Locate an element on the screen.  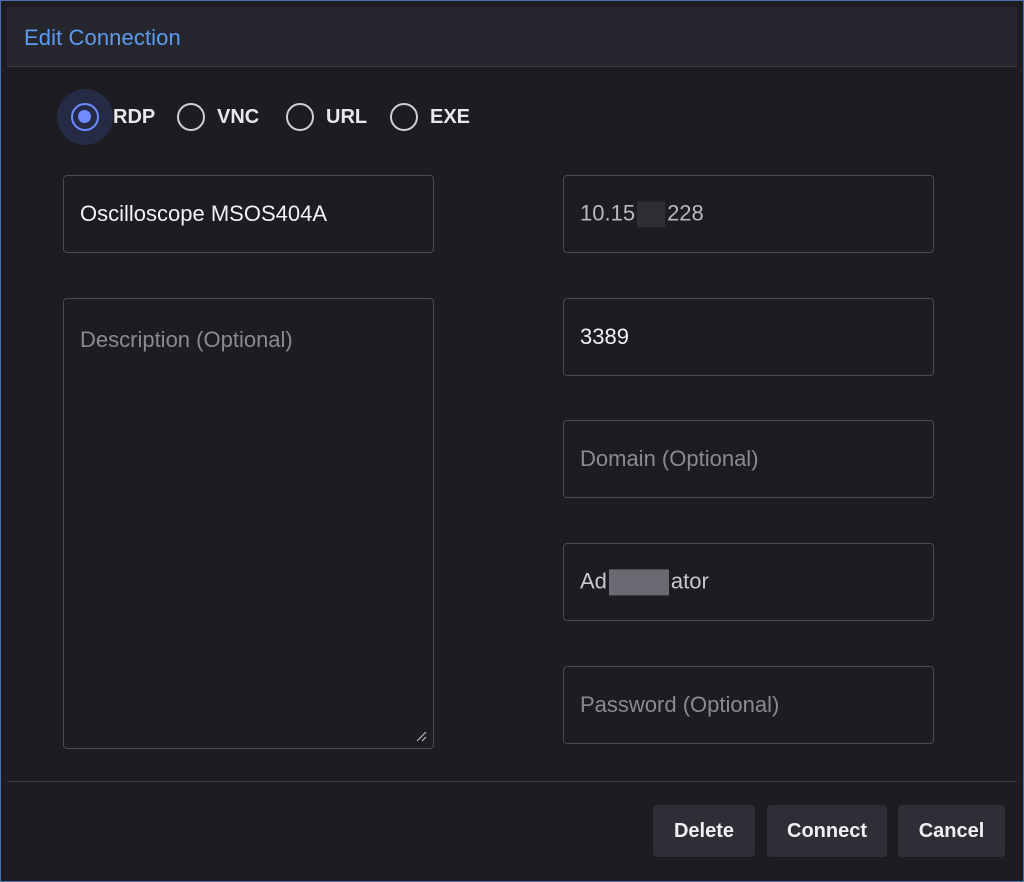
port-field-value: 3389 is located at coordinates (604, 336).